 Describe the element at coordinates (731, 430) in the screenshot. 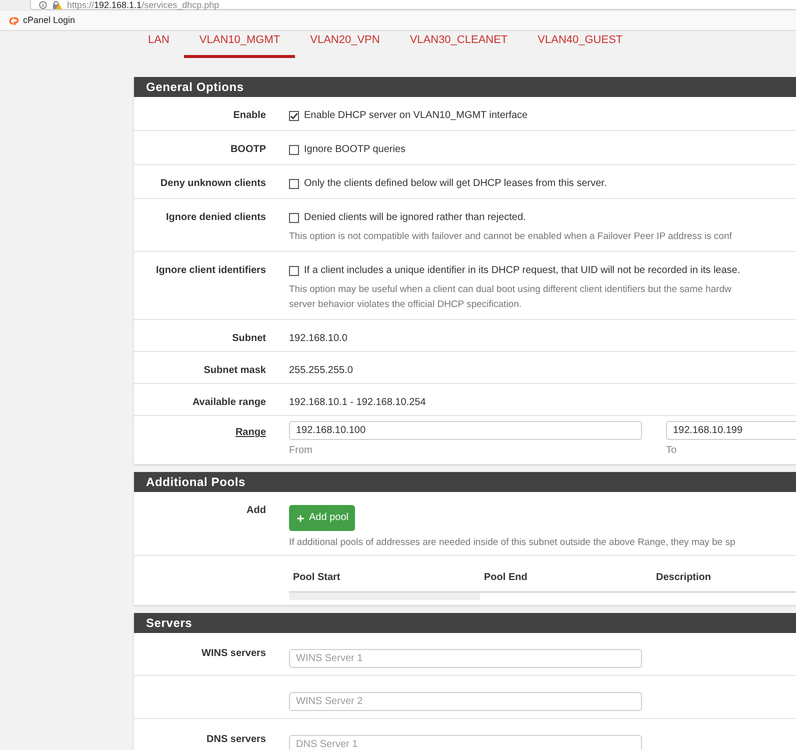

I see `input-field: 192.168.10.199` at that location.